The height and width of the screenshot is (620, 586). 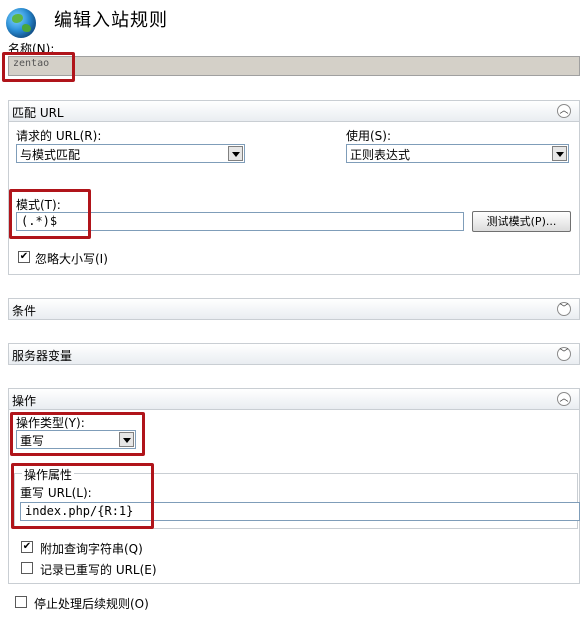 I want to click on using-select: 正则表达式, so click(x=457, y=153).